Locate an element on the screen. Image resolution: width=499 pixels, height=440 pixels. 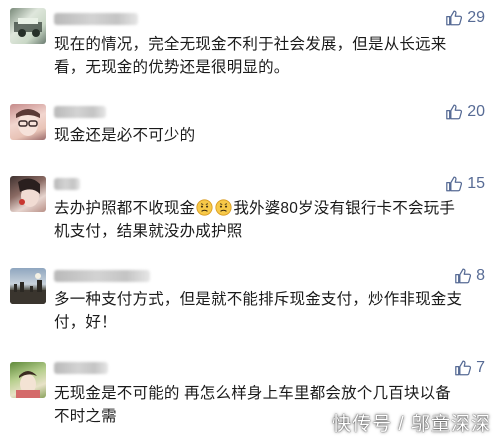
comment-text-line: 现在的情况，完全无现金不利于社会发展，但是从长远来 is located at coordinates (250, 44).